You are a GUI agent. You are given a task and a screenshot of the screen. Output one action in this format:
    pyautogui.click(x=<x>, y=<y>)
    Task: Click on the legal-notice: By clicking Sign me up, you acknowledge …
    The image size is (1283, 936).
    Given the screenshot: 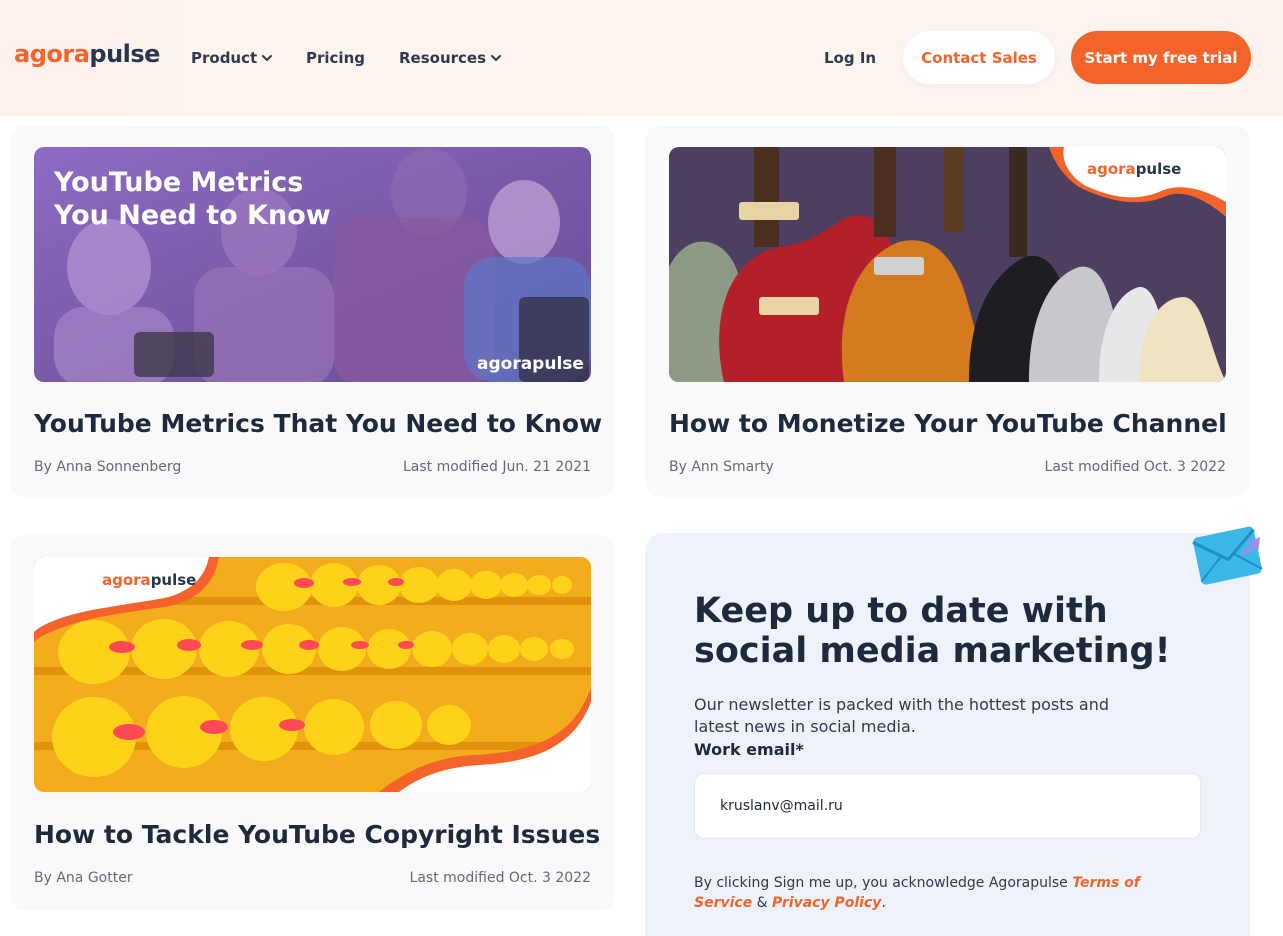 What is the action you would take?
    pyautogui.click(x=917, y=893)
    